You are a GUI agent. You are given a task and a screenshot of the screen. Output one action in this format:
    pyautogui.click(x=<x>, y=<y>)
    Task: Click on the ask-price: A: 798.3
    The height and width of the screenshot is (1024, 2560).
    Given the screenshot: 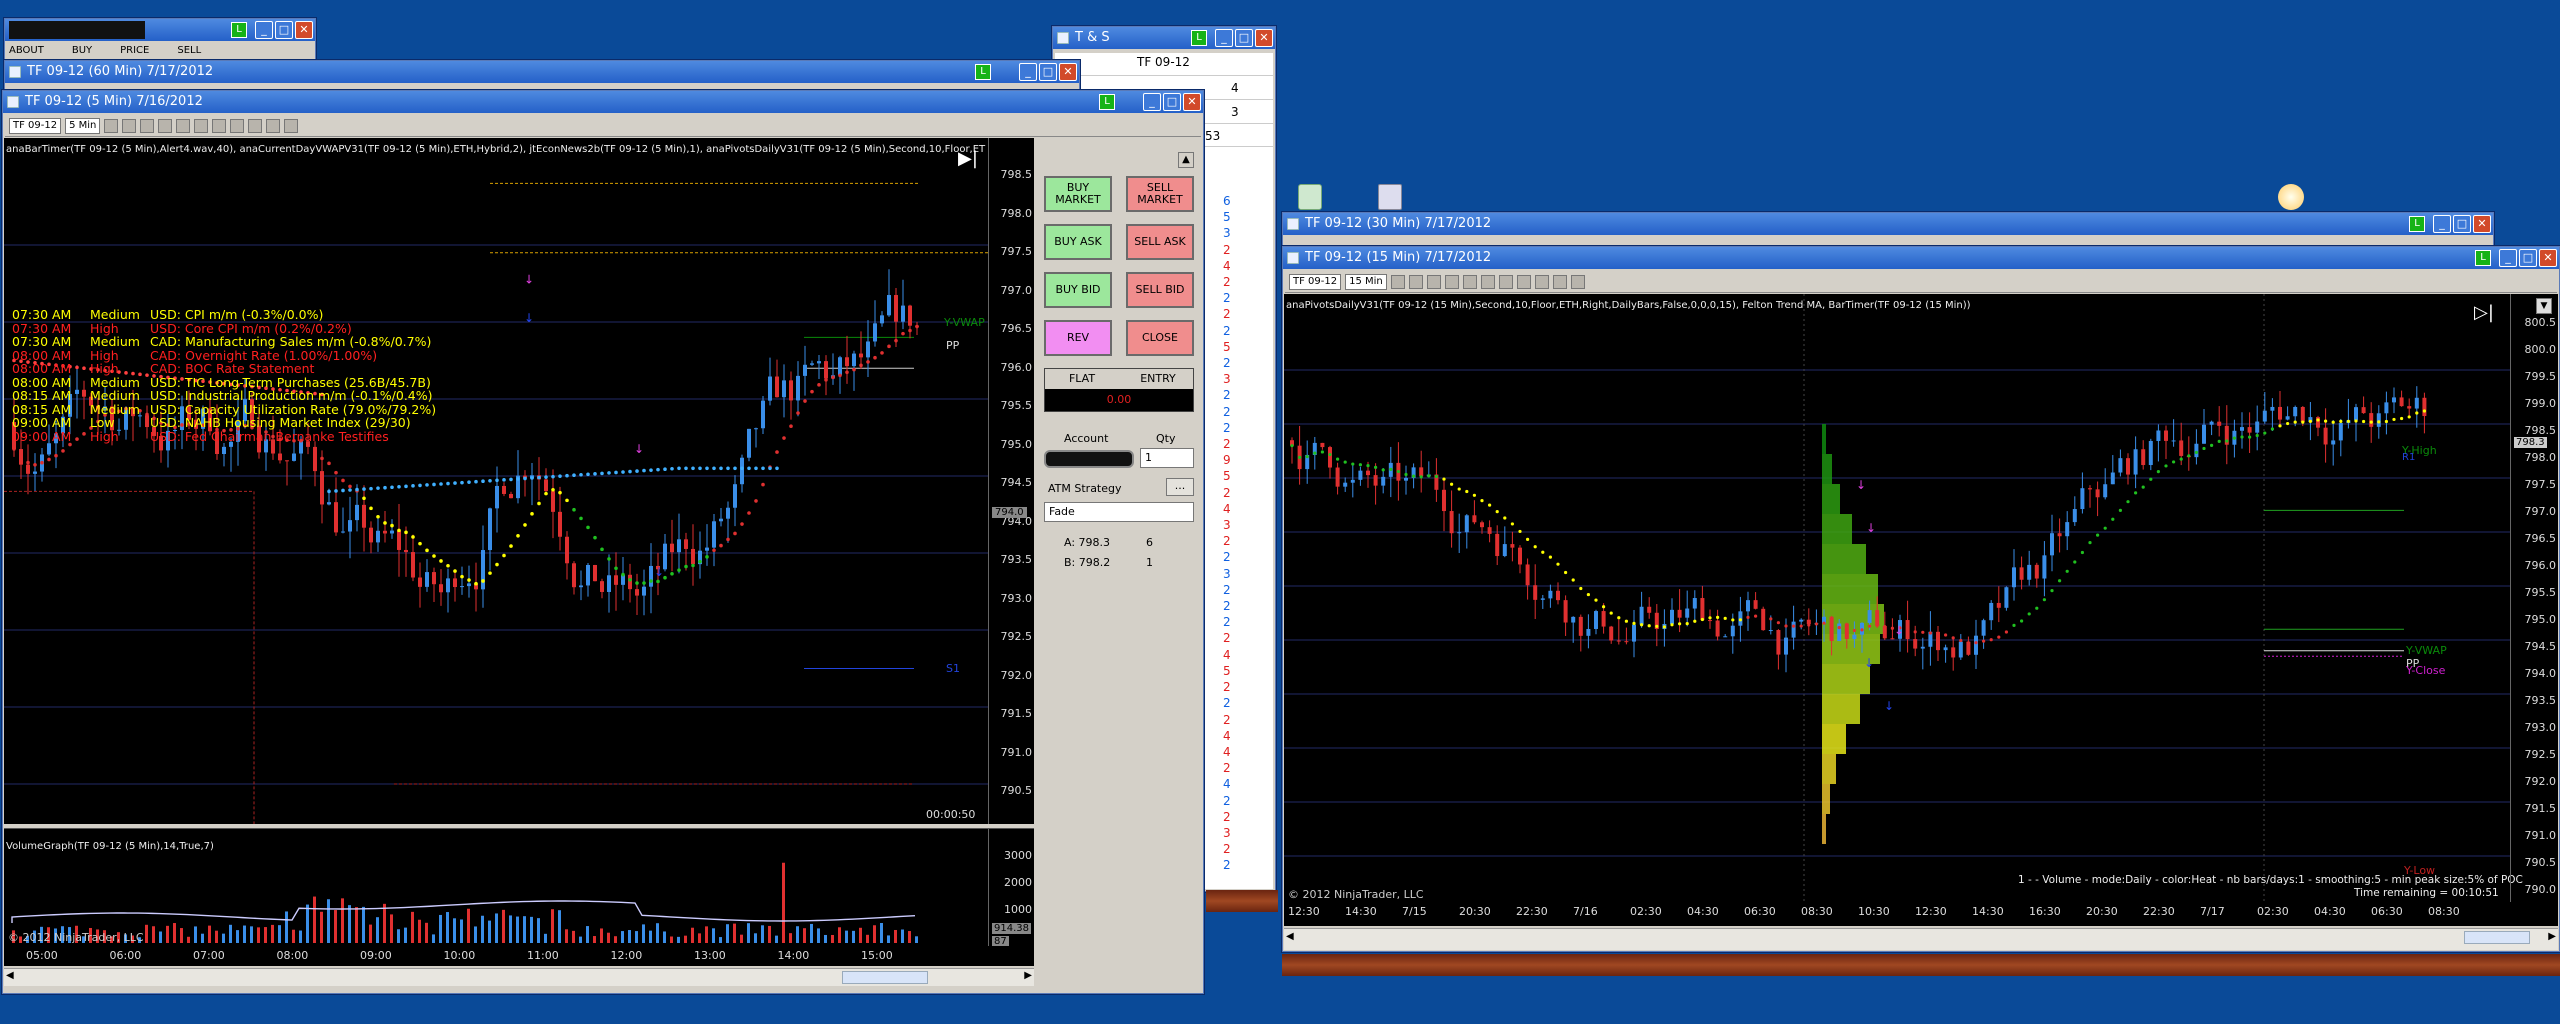 What is the action you would take?
    pyautogui.click(x=1087, y=542)
    